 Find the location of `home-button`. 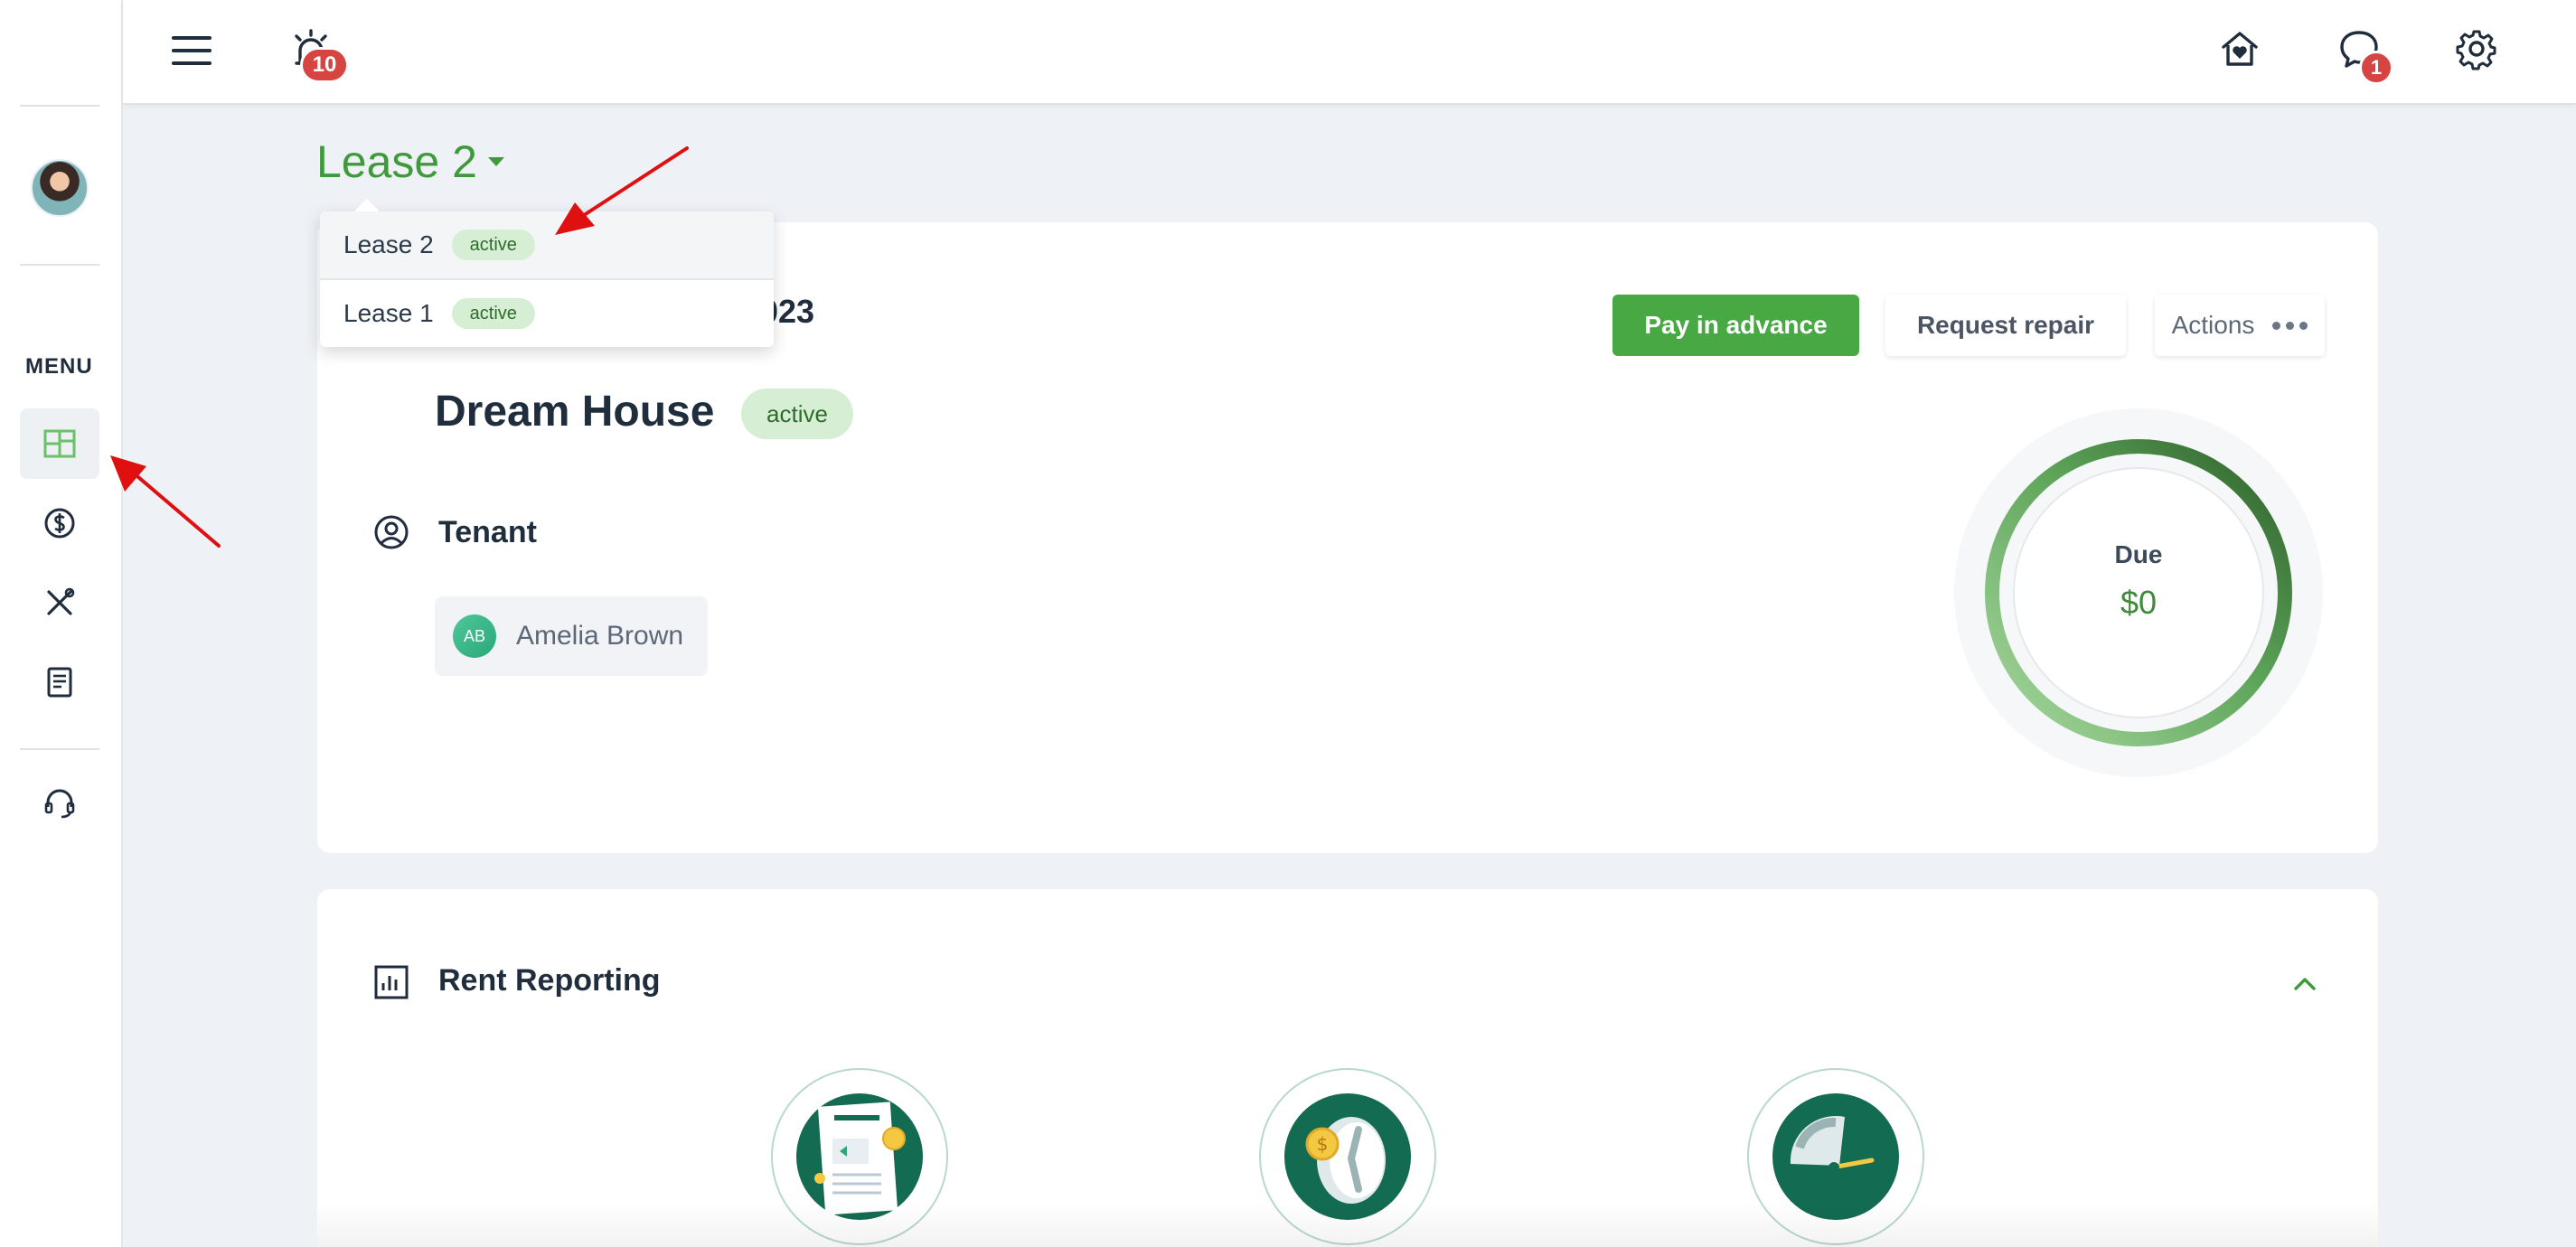

home-button is located at coordinates (2240, 48).